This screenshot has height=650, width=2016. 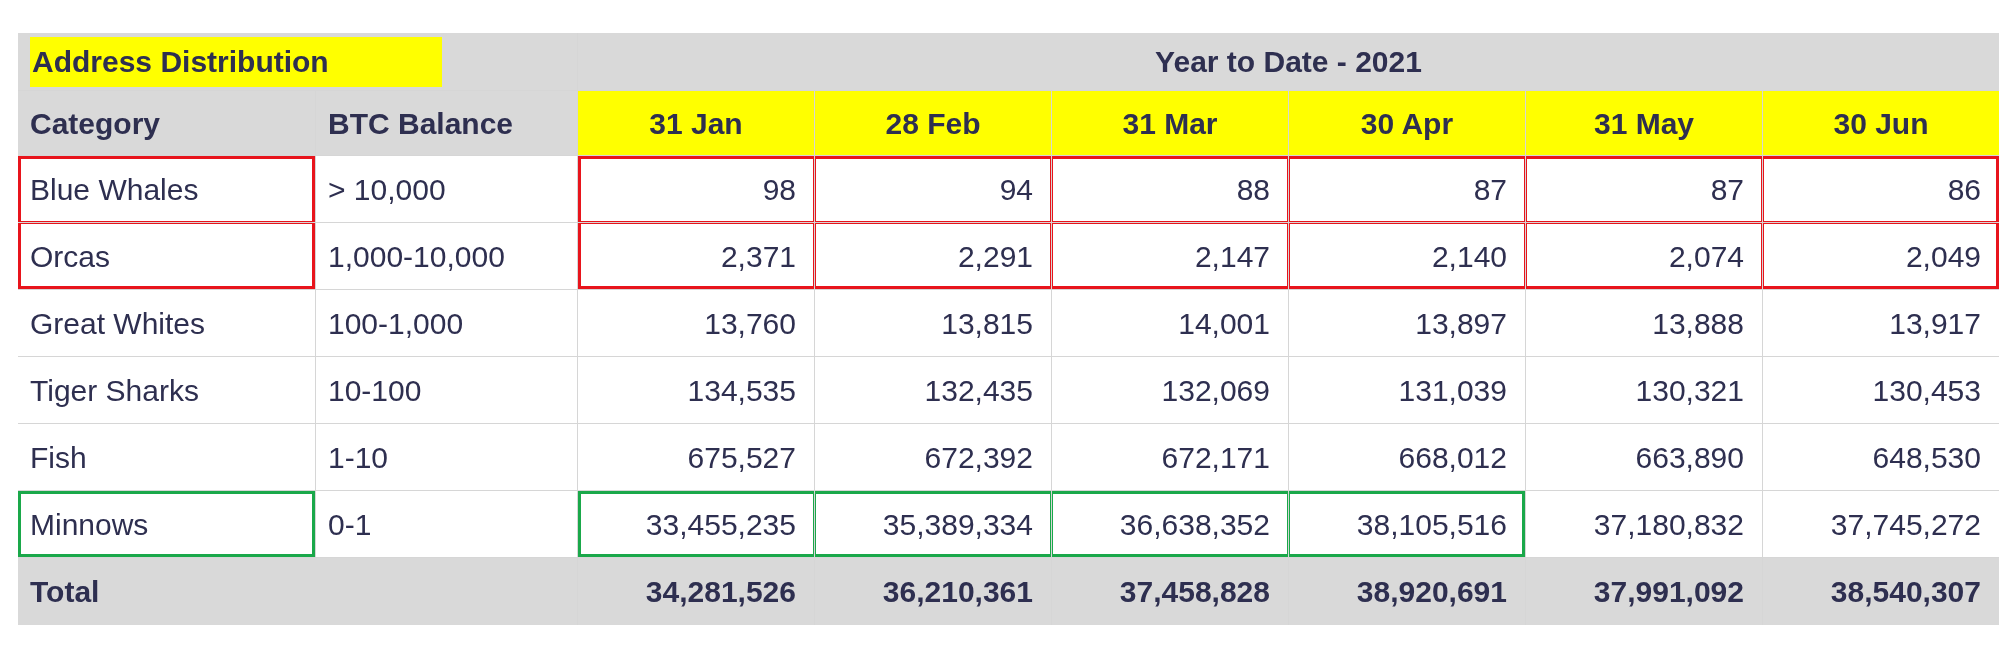 I want to click on value-cell: 672,392, so click(x=933, y=457).